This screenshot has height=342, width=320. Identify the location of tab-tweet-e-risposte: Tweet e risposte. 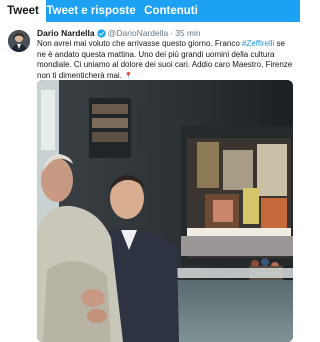
(91, 11).